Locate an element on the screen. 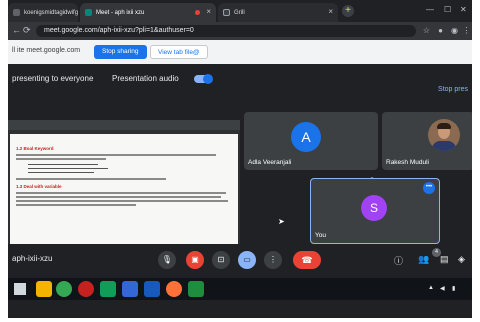 Image resolution: width=480 pixels, height=322 pixels. participant-name: Adla Veeranjali is located at coordinates (270, 162).